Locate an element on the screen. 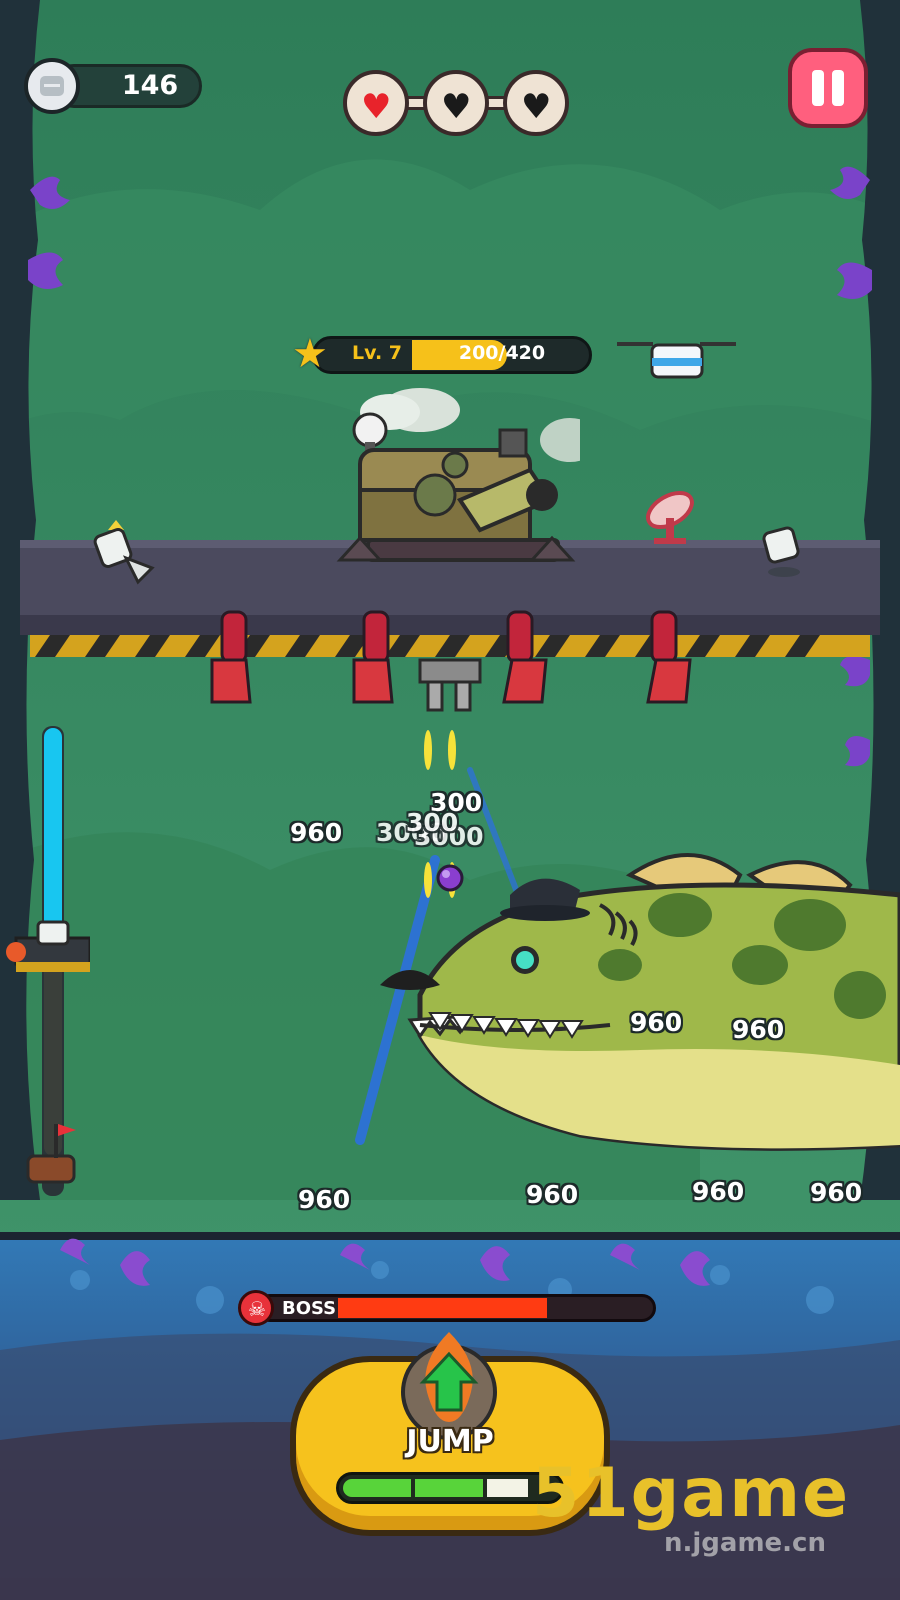  life-slot-2: ♥ is located at coordinates (456, 103).